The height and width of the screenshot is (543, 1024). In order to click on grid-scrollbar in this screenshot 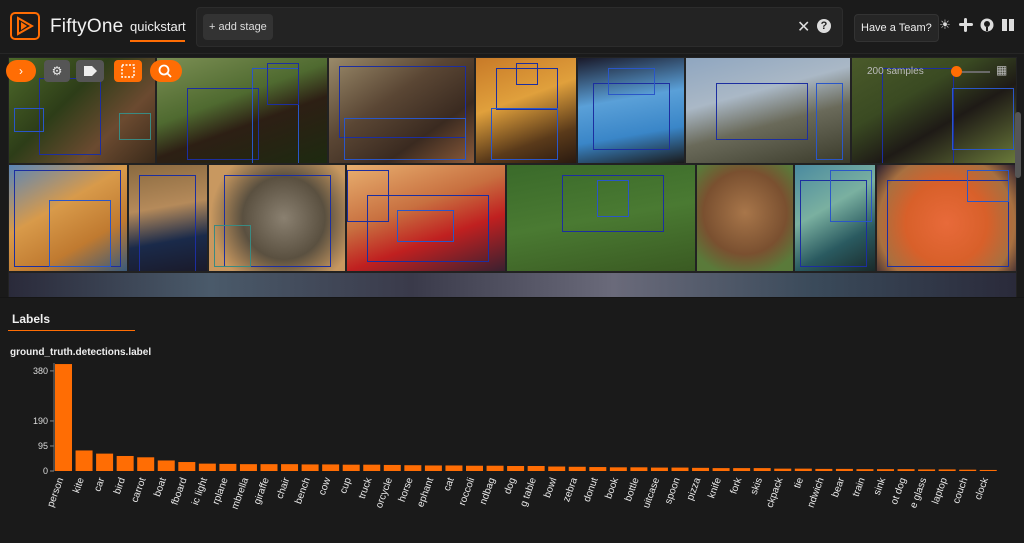, I will do `click(1018, 145)`.